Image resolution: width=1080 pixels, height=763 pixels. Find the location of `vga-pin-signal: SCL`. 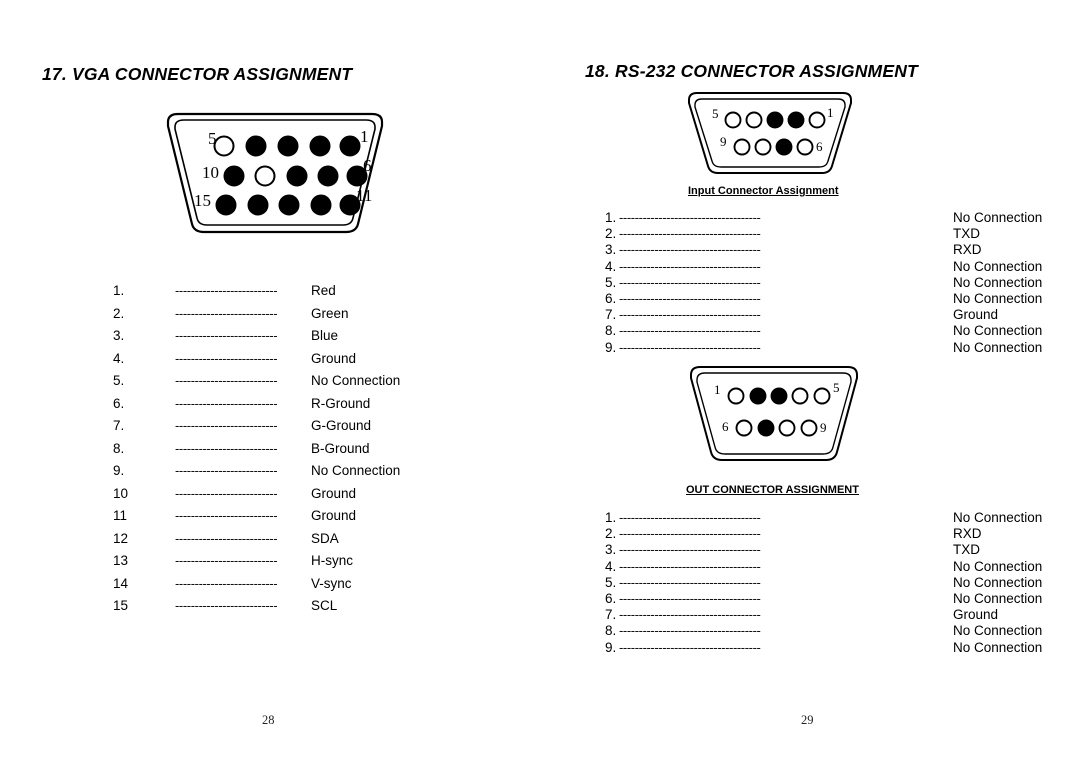

vga-pin-signal: SCL is located at coordinates (324, 605).